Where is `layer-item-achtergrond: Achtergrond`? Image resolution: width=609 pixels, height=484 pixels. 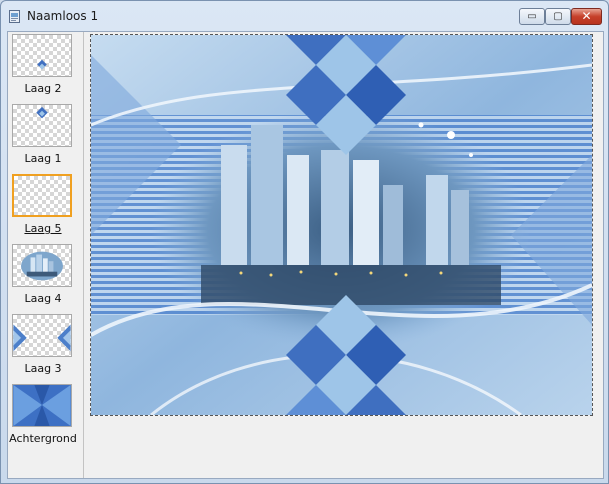 layer-item-achtergrond: Achtergrond is located at coordinates (45, 417).